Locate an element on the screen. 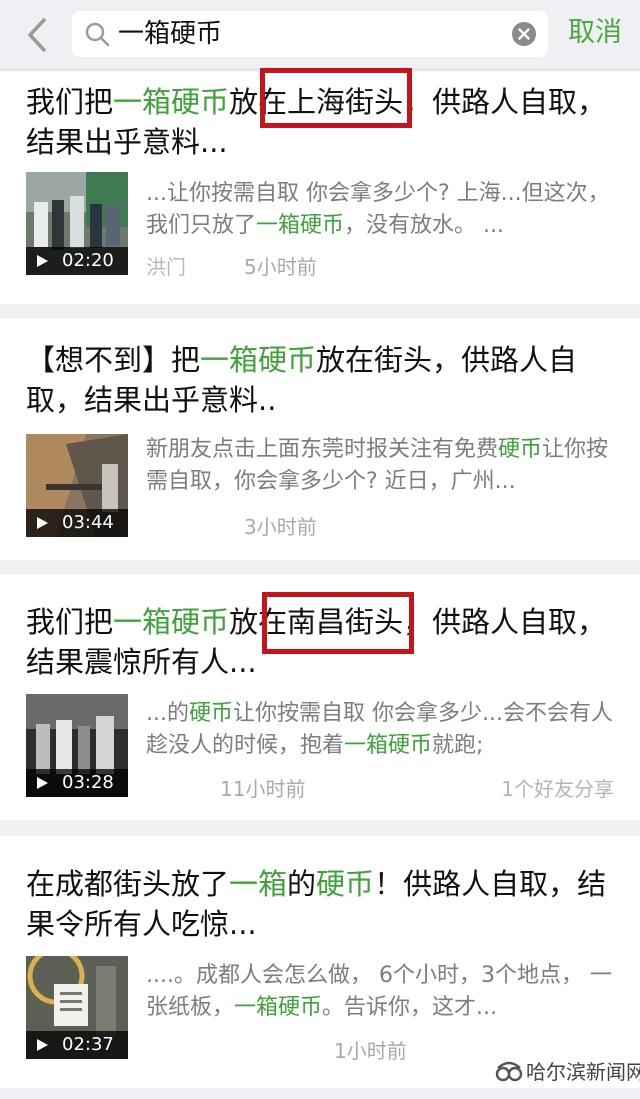  result-source: 洪门 is located at coordinates (166, 267).